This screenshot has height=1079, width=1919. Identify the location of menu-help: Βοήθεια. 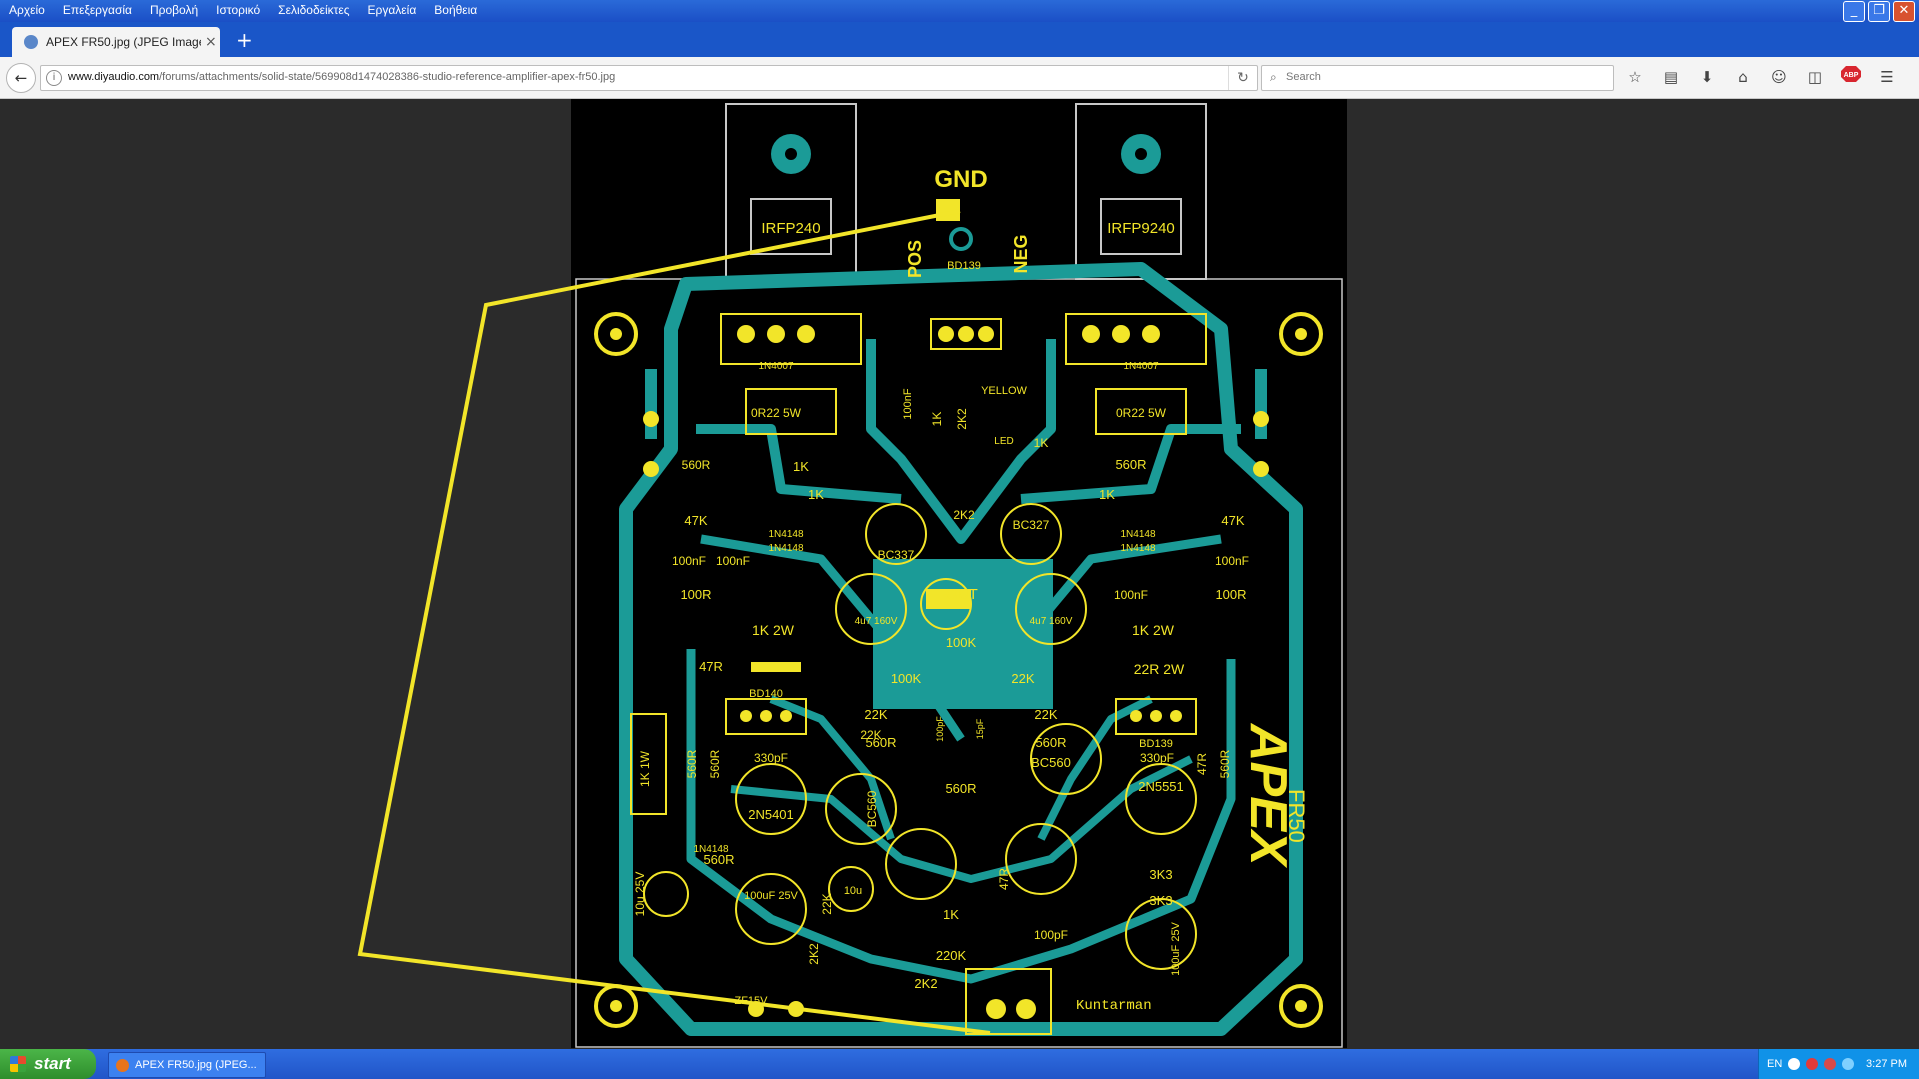
(455, 11).